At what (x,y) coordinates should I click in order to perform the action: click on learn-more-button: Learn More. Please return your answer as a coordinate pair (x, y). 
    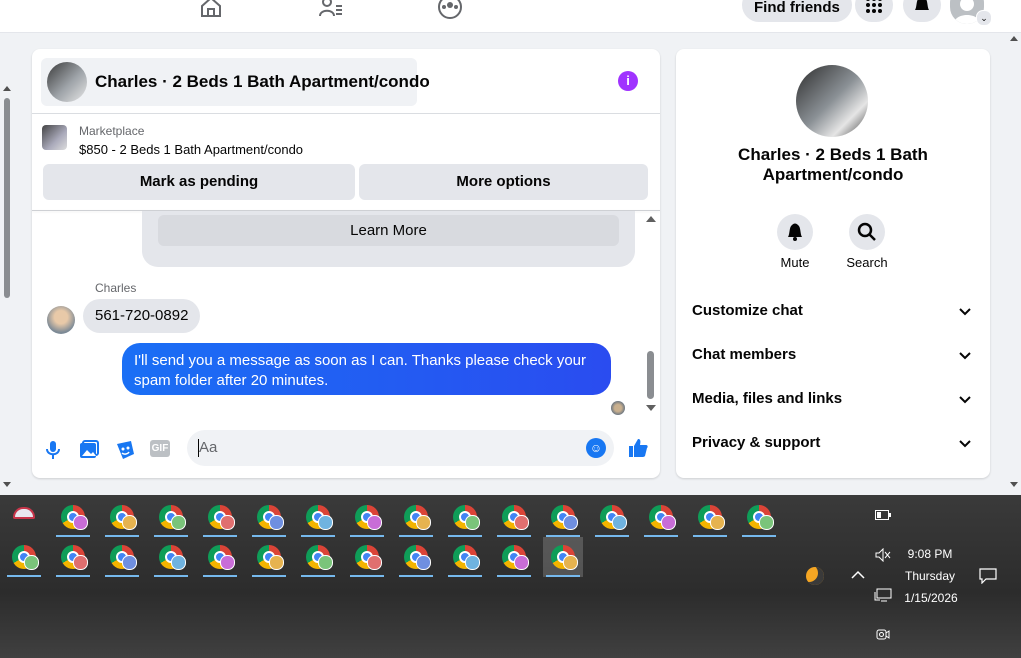
    Looking at the image, I should click on (388, 230).